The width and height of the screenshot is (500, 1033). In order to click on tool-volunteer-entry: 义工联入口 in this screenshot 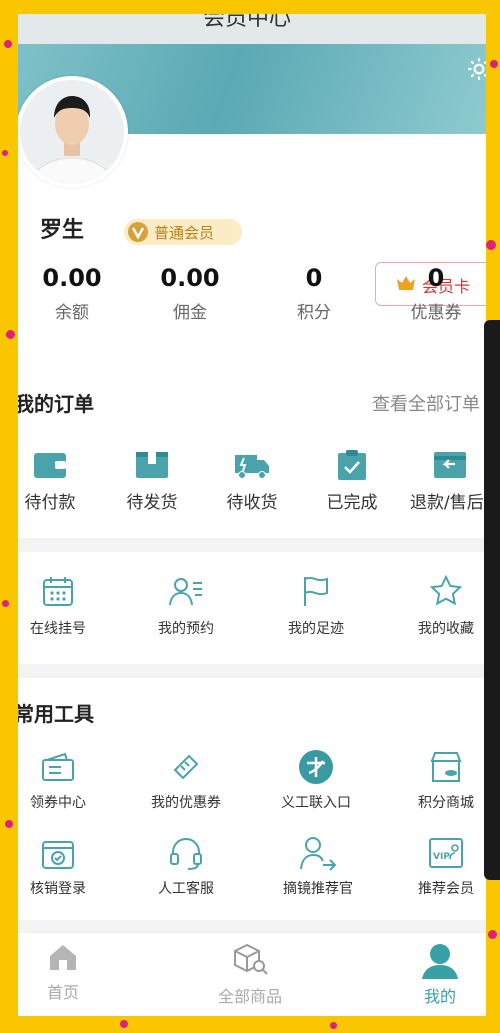, I will do `click(316, 781)`.